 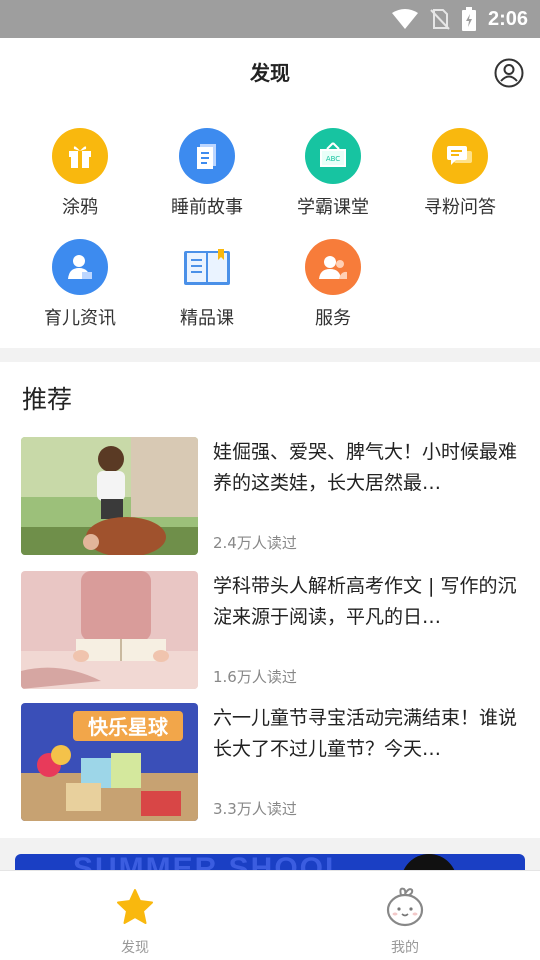 What do you see at coordinates (459, 19) in the screenshot?
I see `status-icons: 2:06` at bounding box center [459, 19].